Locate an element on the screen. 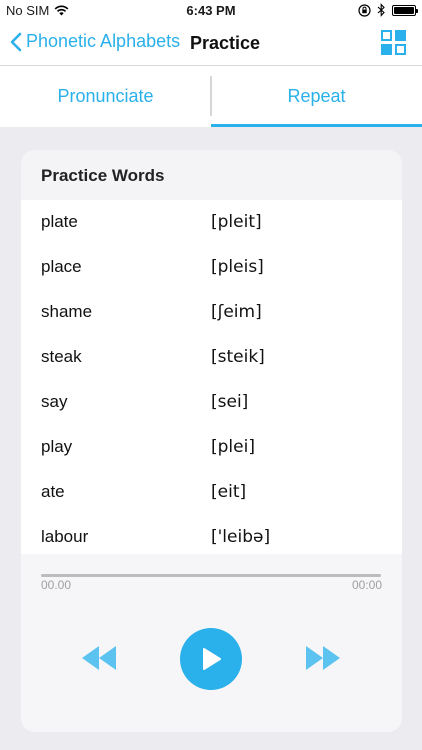 The height and width of the screenshot is (750, 422). phonetic-text: [steik] is located at coordinates (238, 357).